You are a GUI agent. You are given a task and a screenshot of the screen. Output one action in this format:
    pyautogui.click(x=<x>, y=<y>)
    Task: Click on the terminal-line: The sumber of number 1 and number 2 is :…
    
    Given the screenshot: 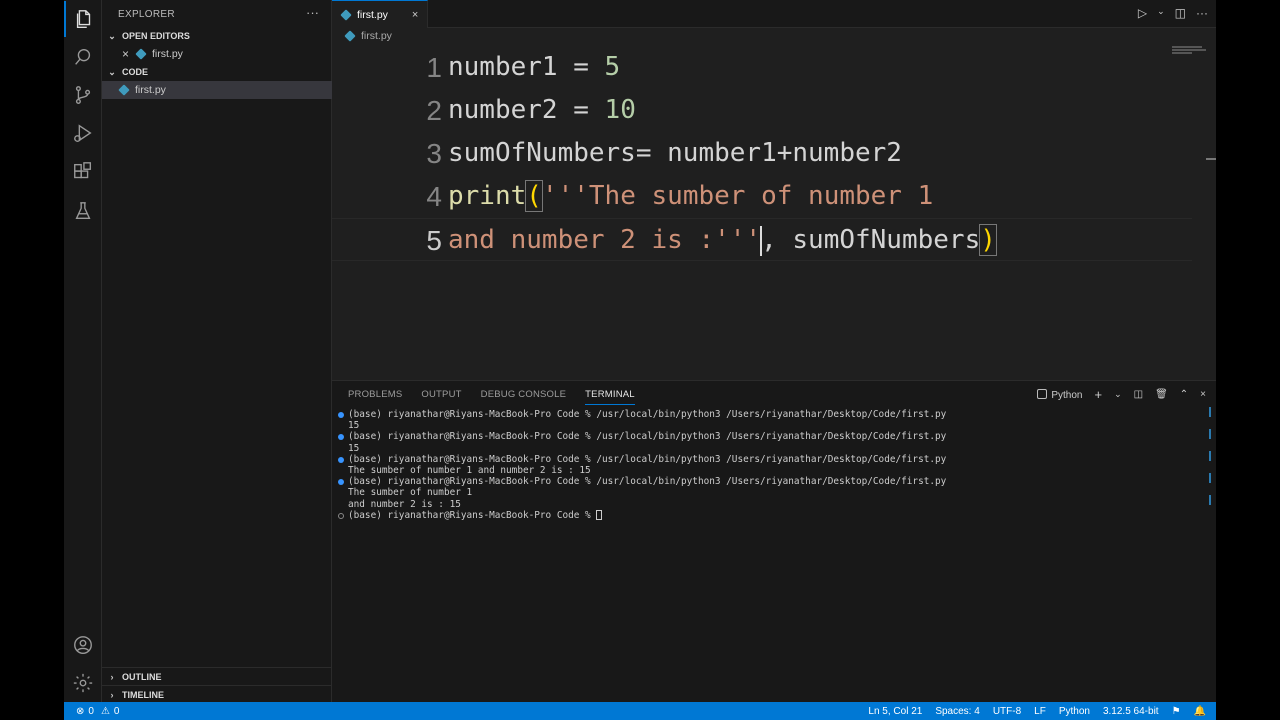 What is the action you would take?
    pyautogui.click(x=642, y=470)
    